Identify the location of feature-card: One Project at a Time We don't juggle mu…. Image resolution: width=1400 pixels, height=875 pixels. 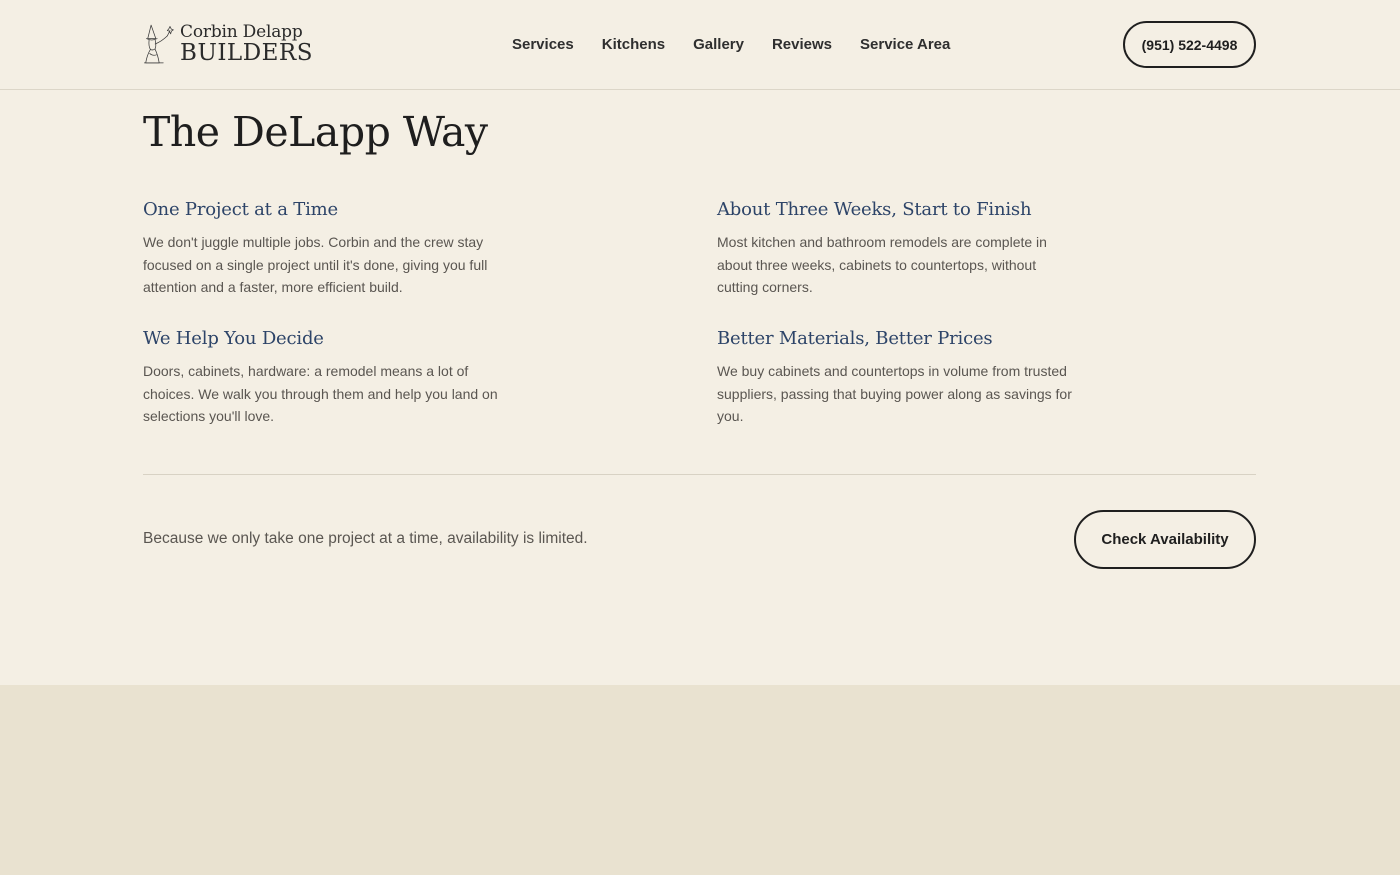
(323, 249).